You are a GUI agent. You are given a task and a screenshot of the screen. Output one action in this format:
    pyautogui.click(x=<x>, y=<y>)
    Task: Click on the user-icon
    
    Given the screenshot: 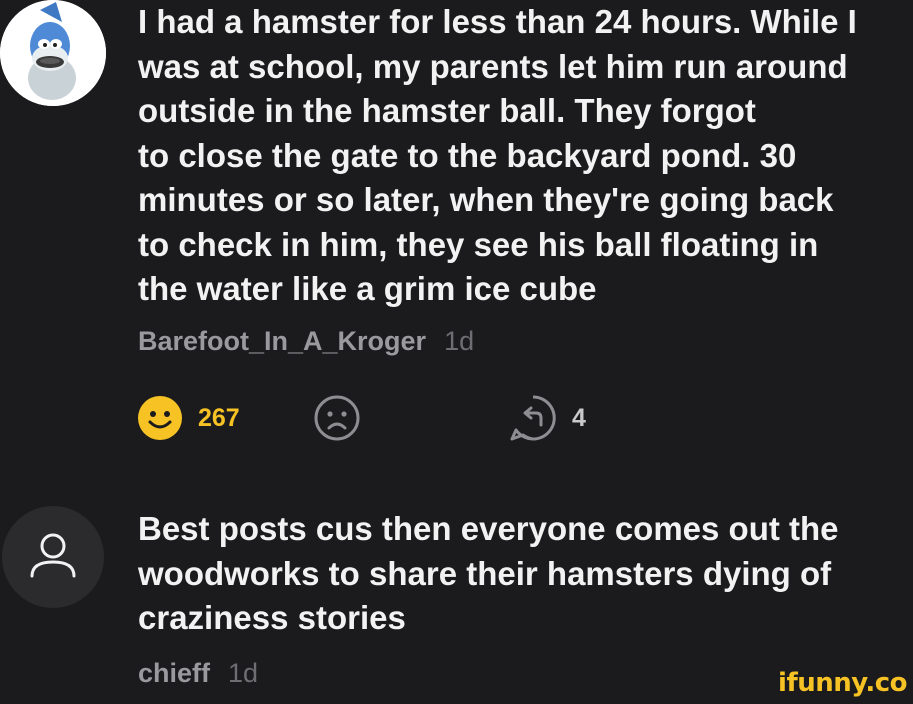 What is the action you would take?
    pyautogui.click(x=53, y=555)
    